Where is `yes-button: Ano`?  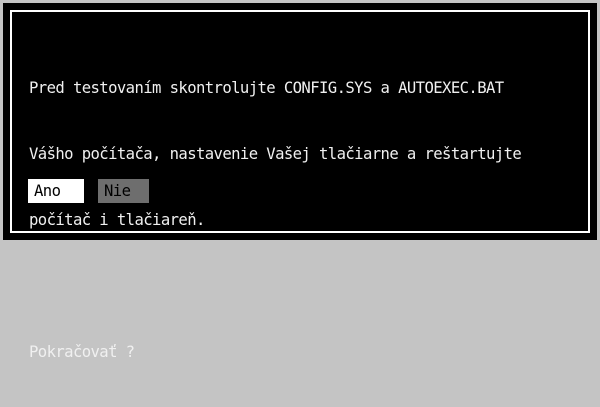
yes-button: Ano is located at coordinates (56, 191).